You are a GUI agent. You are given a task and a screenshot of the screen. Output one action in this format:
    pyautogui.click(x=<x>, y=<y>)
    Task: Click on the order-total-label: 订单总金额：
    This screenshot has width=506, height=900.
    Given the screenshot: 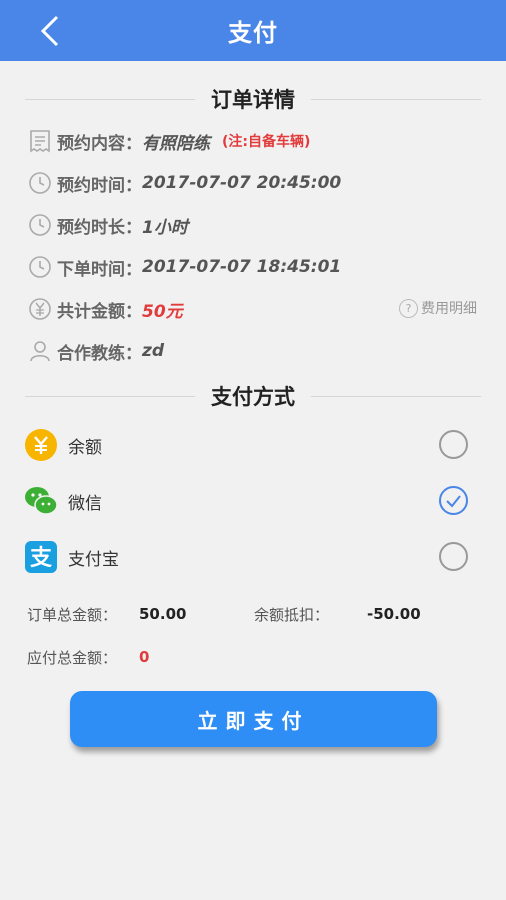 What is the action you would take?
    pyautogui.click(x=72, y=614)
    